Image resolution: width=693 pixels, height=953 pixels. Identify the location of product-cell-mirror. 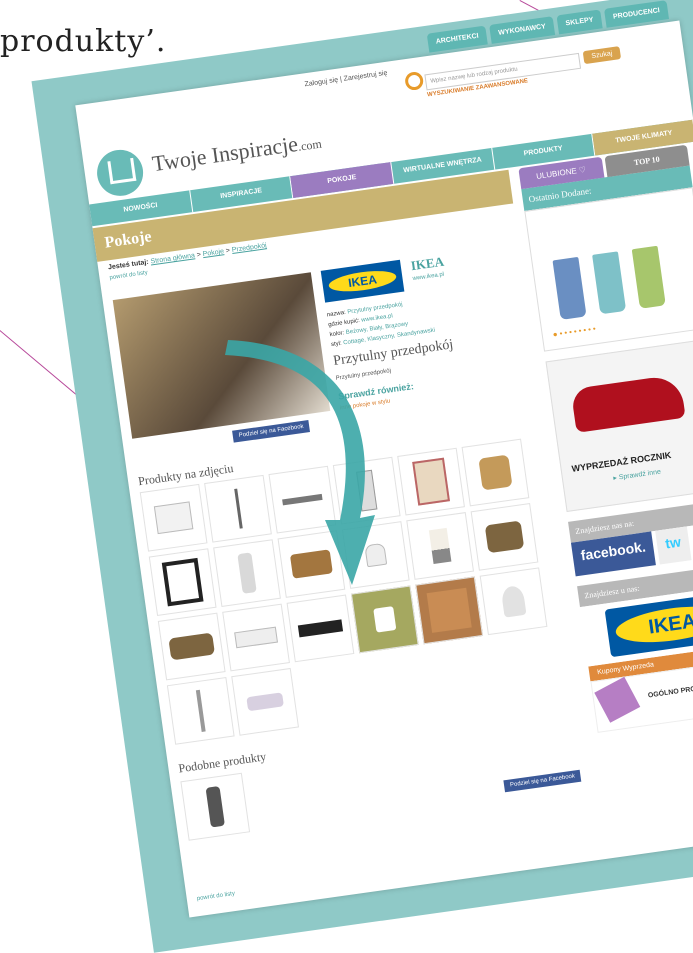
(366, 490).